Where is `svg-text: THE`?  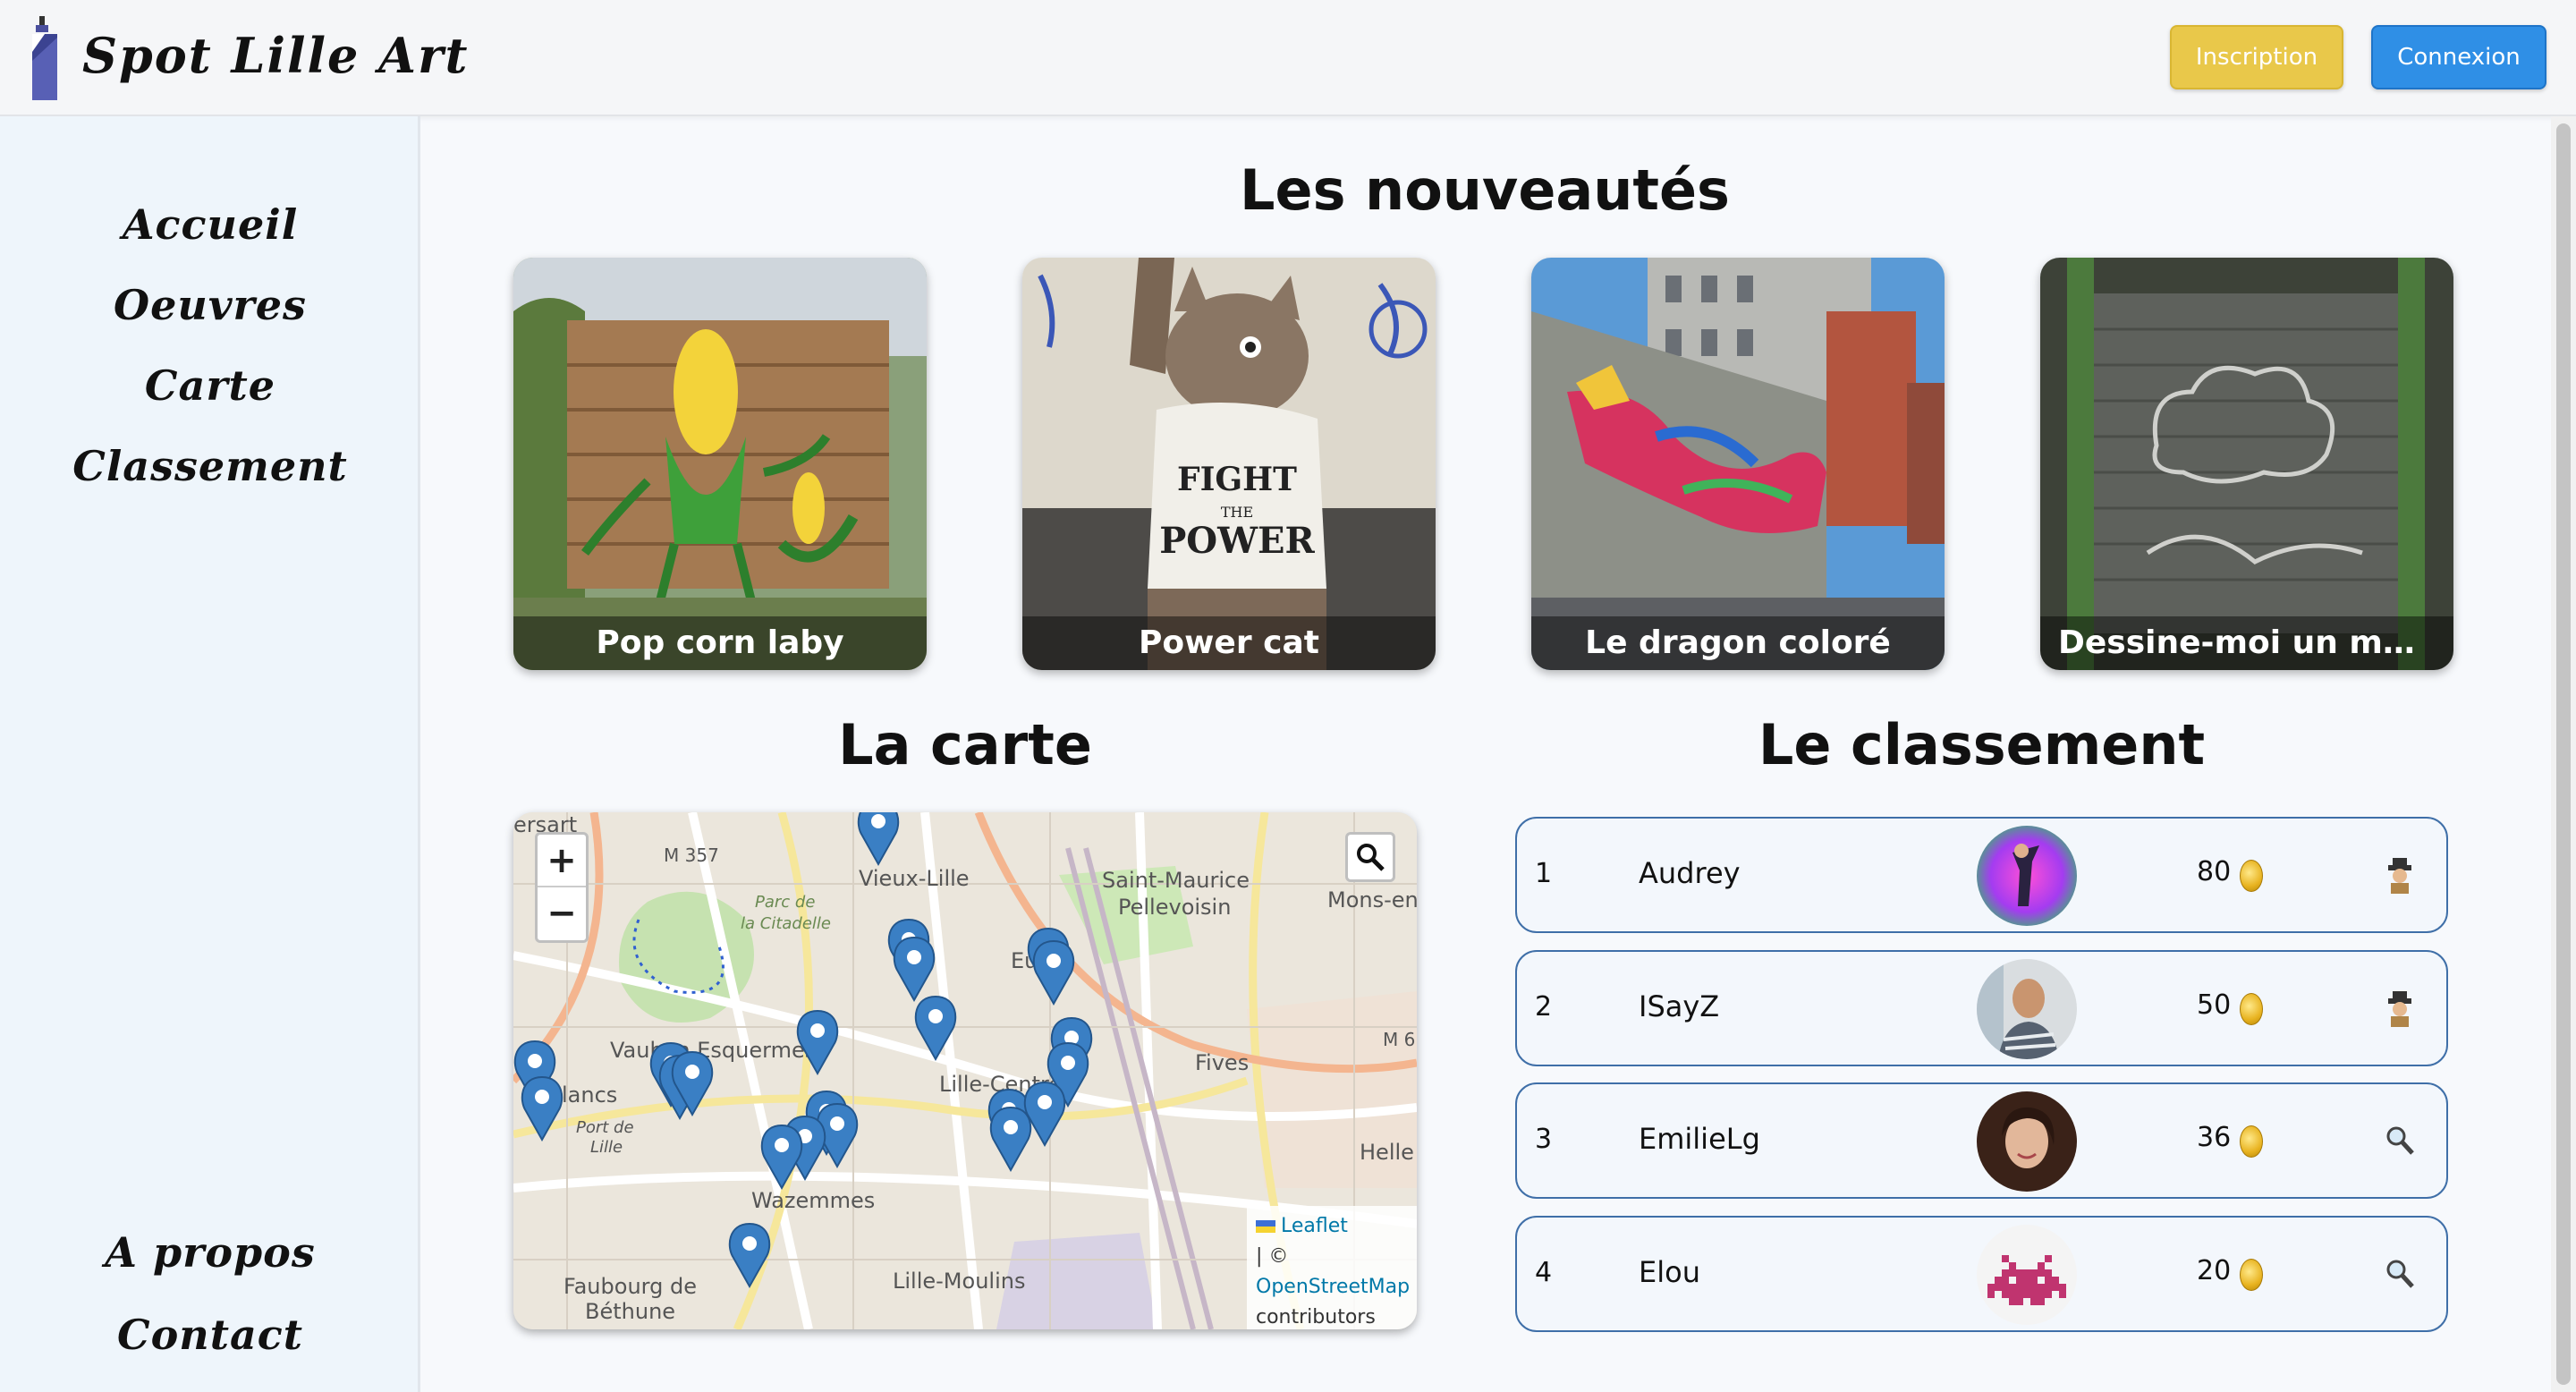
svg-text: THE is located at coordinates (1237, 512).